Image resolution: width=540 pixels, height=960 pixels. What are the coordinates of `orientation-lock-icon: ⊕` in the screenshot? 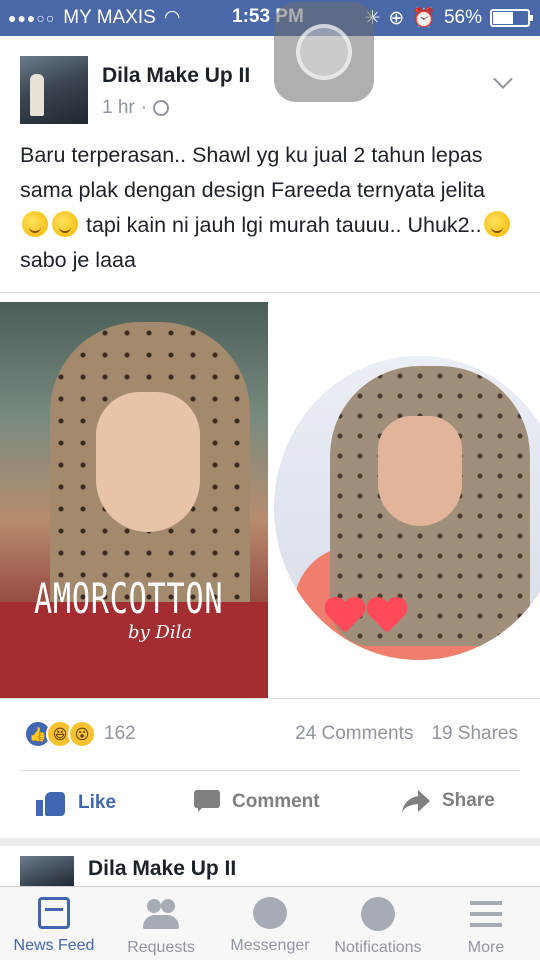 It's located at (396, 18).